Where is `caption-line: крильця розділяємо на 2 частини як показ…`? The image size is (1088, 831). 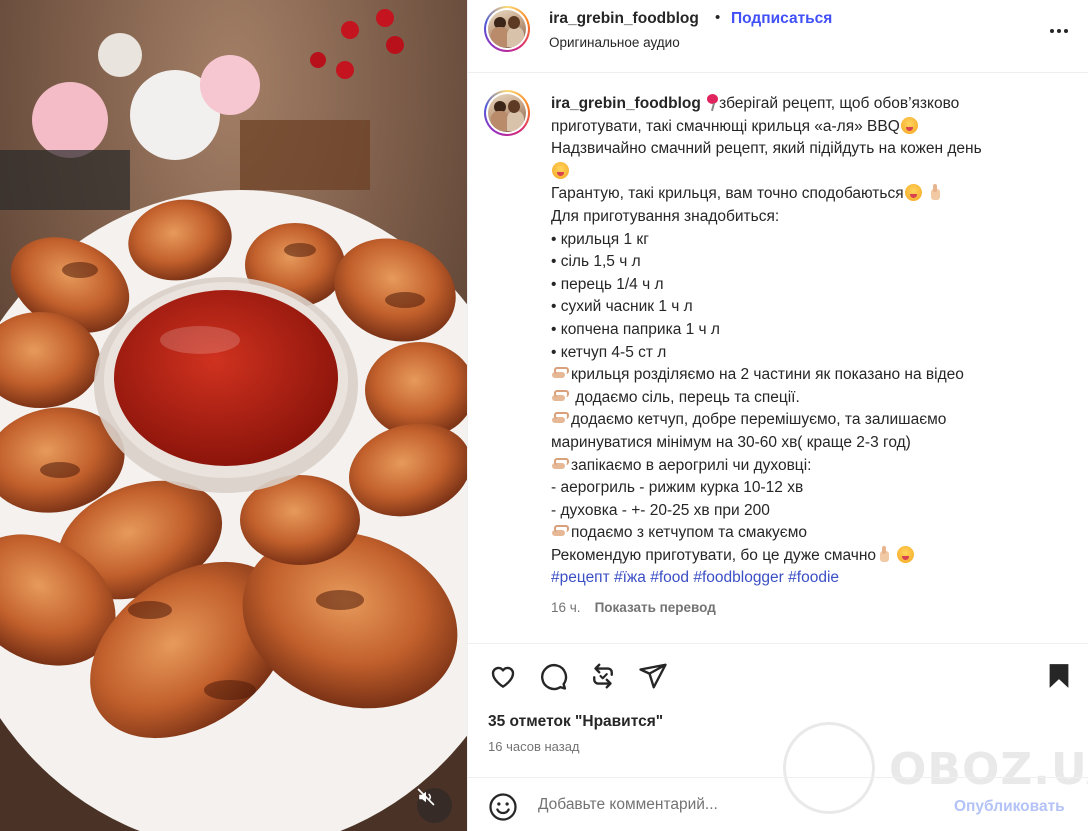
caption-line: крильця розділяємо на 2 частини як показ… is located at coordinates (767, 375).